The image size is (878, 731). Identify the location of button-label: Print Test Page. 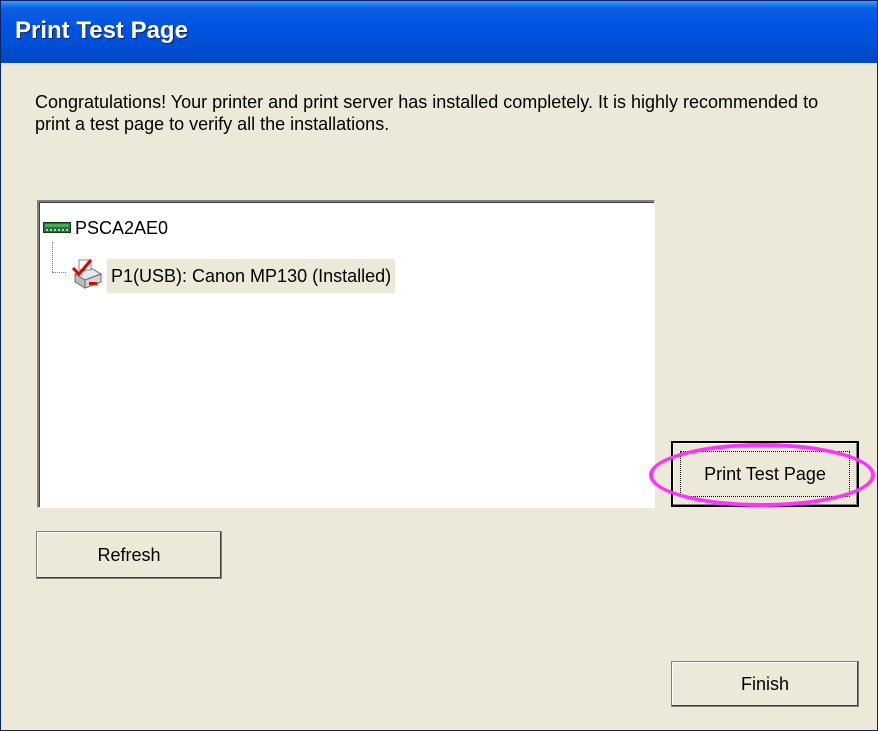
(765, 473).